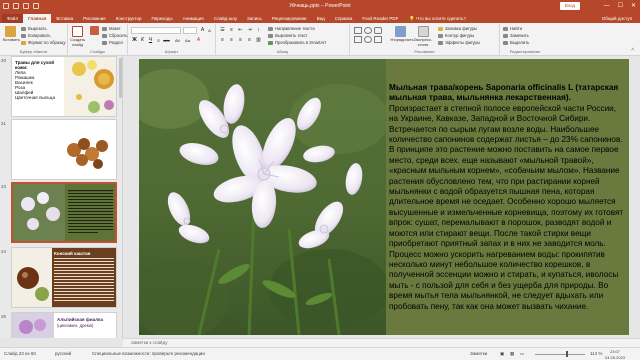 The image size is (640, 360). Describe the element at coordinates (596, 353) in the screenshot. I see `zoom-level: 114 %` at that location.